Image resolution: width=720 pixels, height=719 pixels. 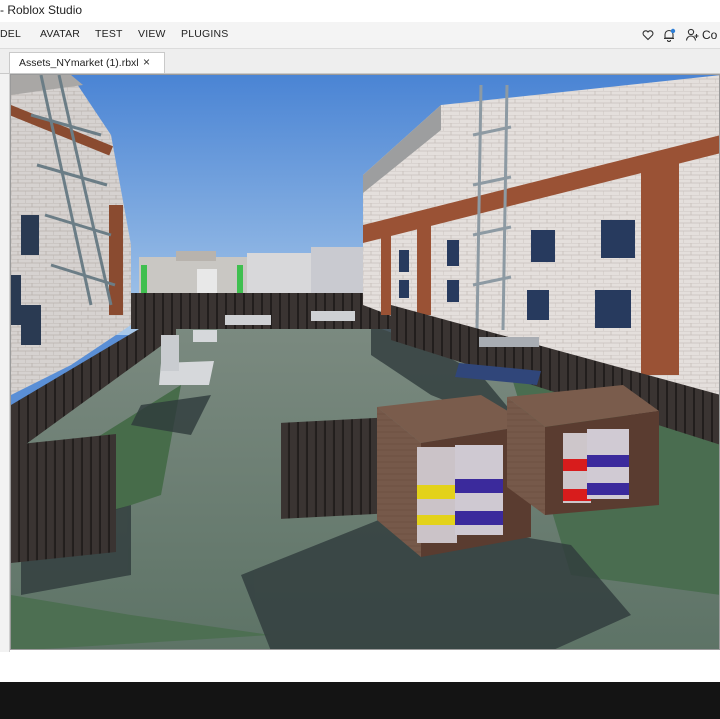 I want to click on tab-label: Assets_NYmarket (1).rbxl, so click(x=79, y=63).